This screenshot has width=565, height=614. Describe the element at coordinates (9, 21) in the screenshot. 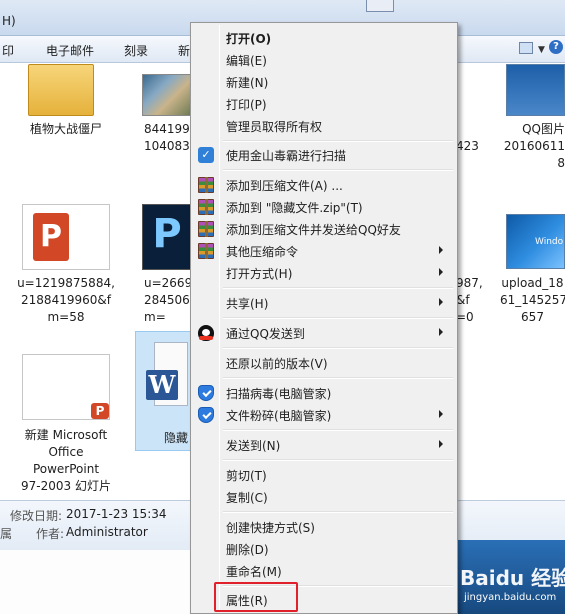

I see `menu-help: H)` at that location.